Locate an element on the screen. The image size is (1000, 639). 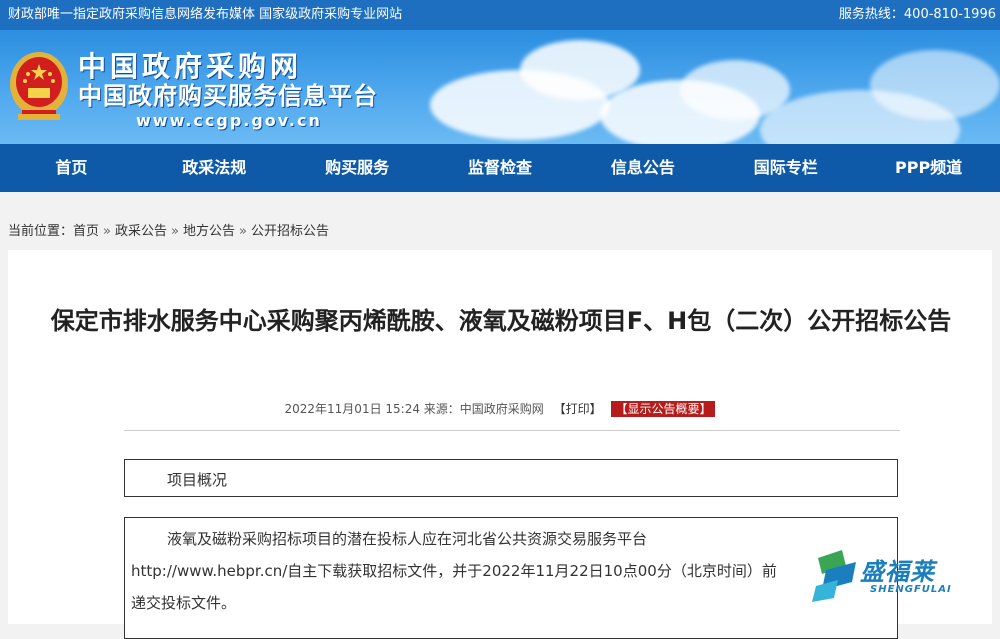
project-overview-heading-box: 项目概况 is located at coordinates (511, 478).